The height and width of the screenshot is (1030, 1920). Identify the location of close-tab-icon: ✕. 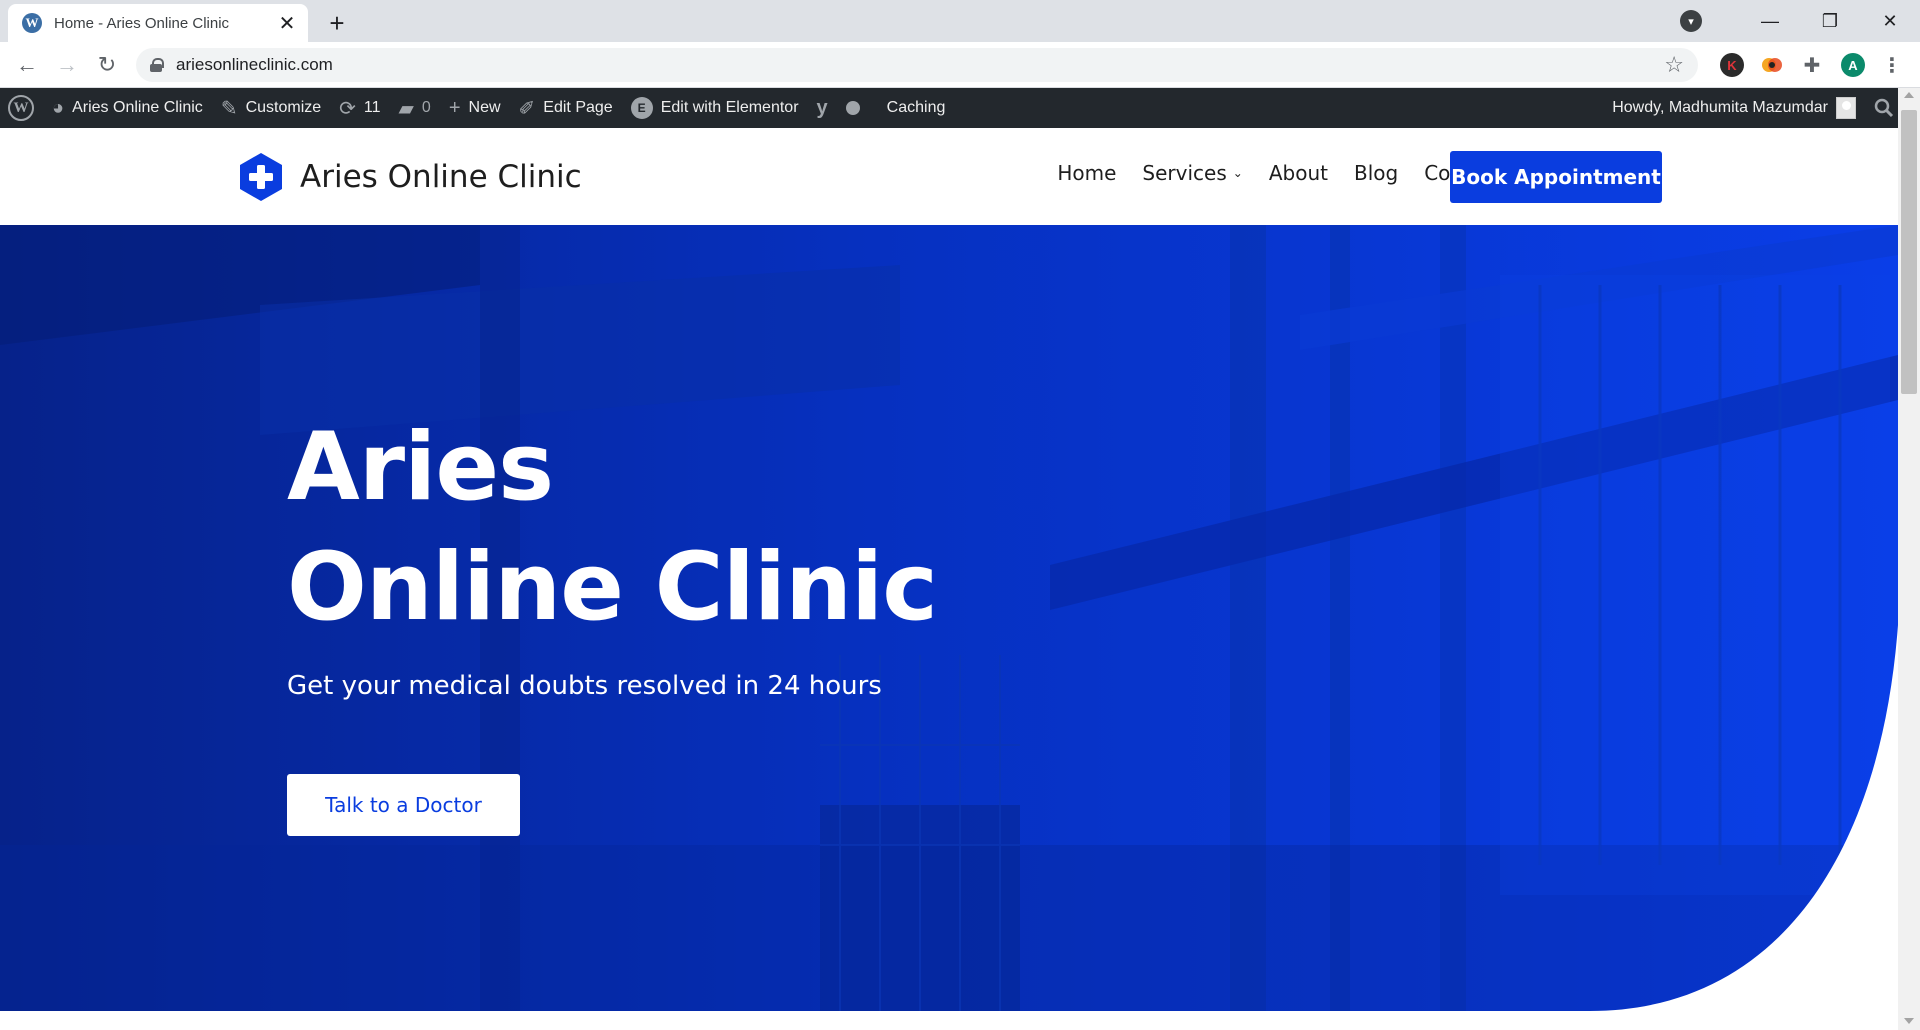
(287, 23).